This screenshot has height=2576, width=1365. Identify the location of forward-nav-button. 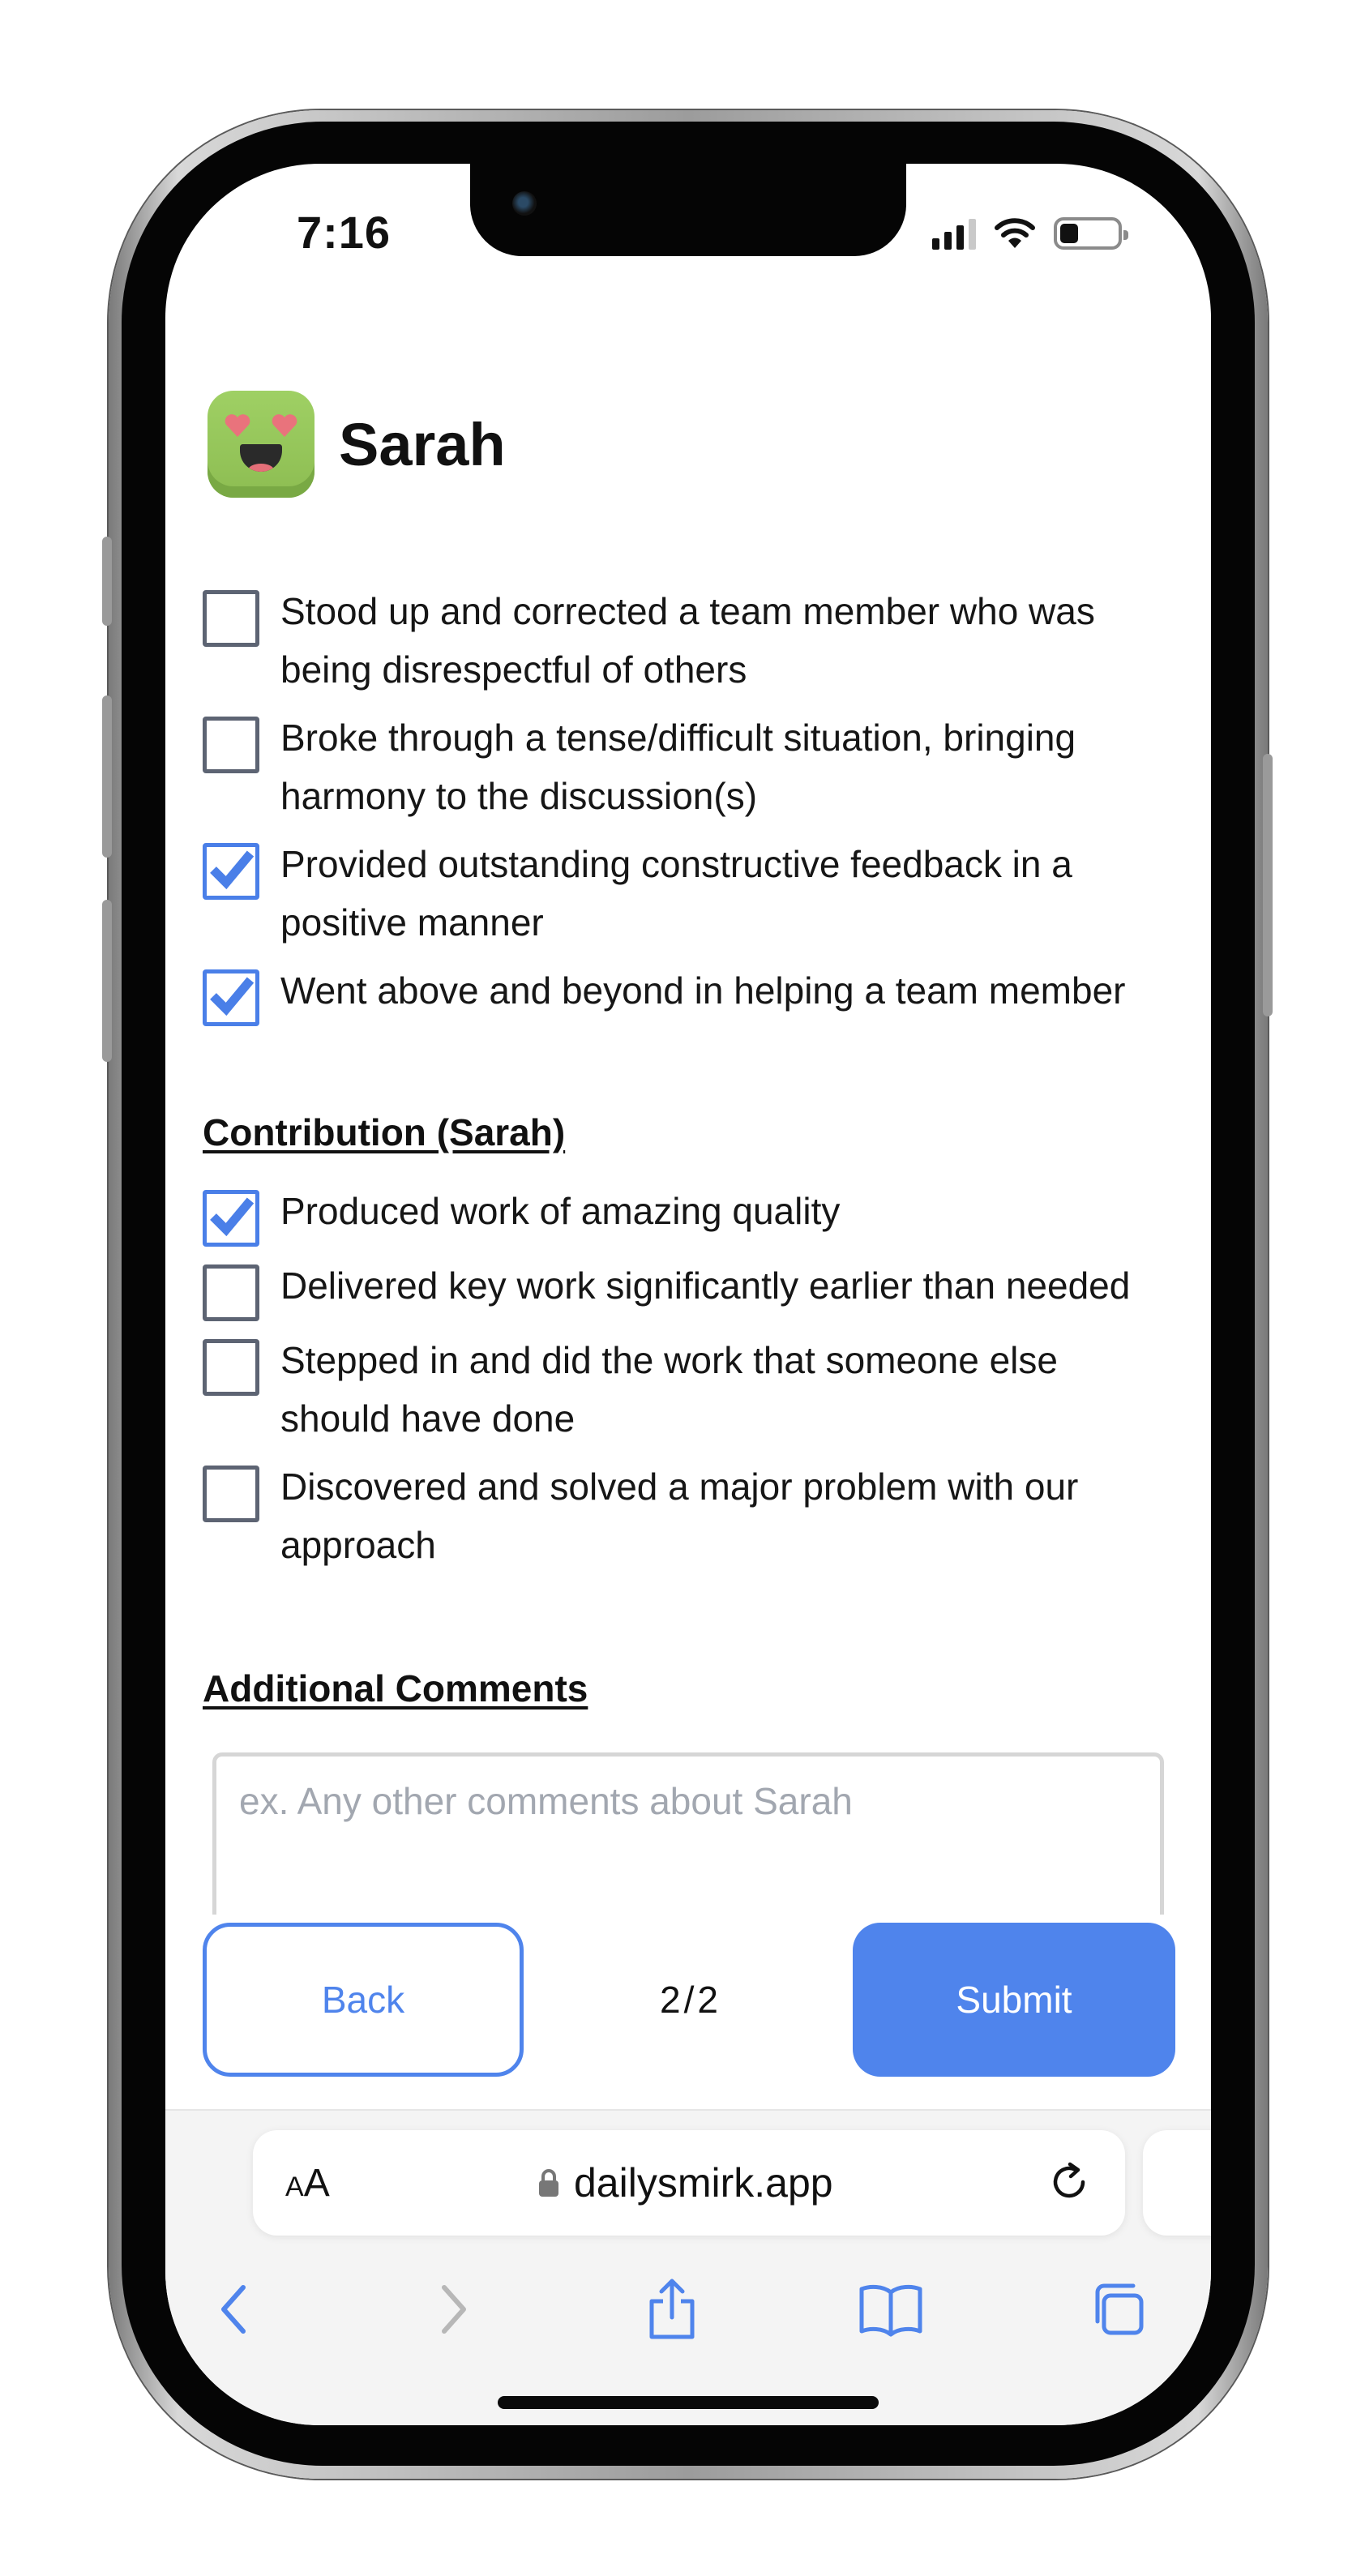
(453, 2309).